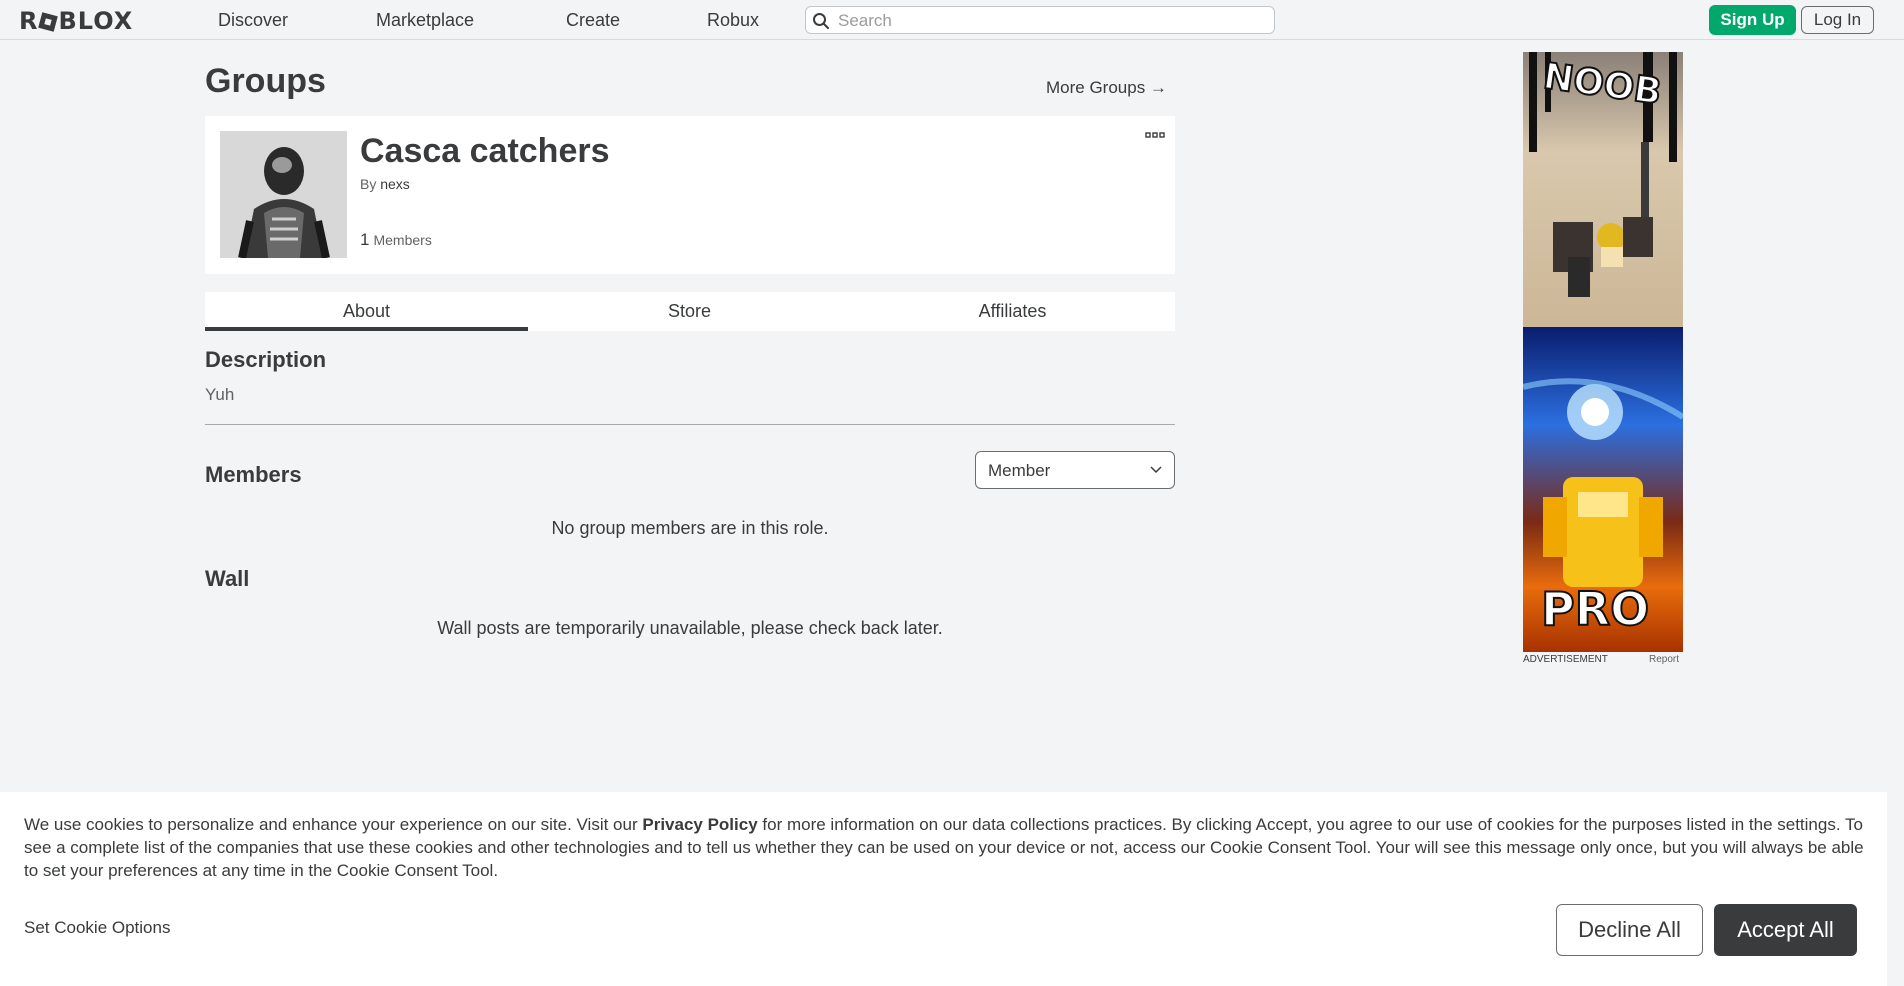 Image resolution: width=1904 pixels, height=986 pixels. What do you see at coordinates (425, 20) in the screenshot?
I see `nav-marketplace: Marketplace` at bounding box center [425, 20].